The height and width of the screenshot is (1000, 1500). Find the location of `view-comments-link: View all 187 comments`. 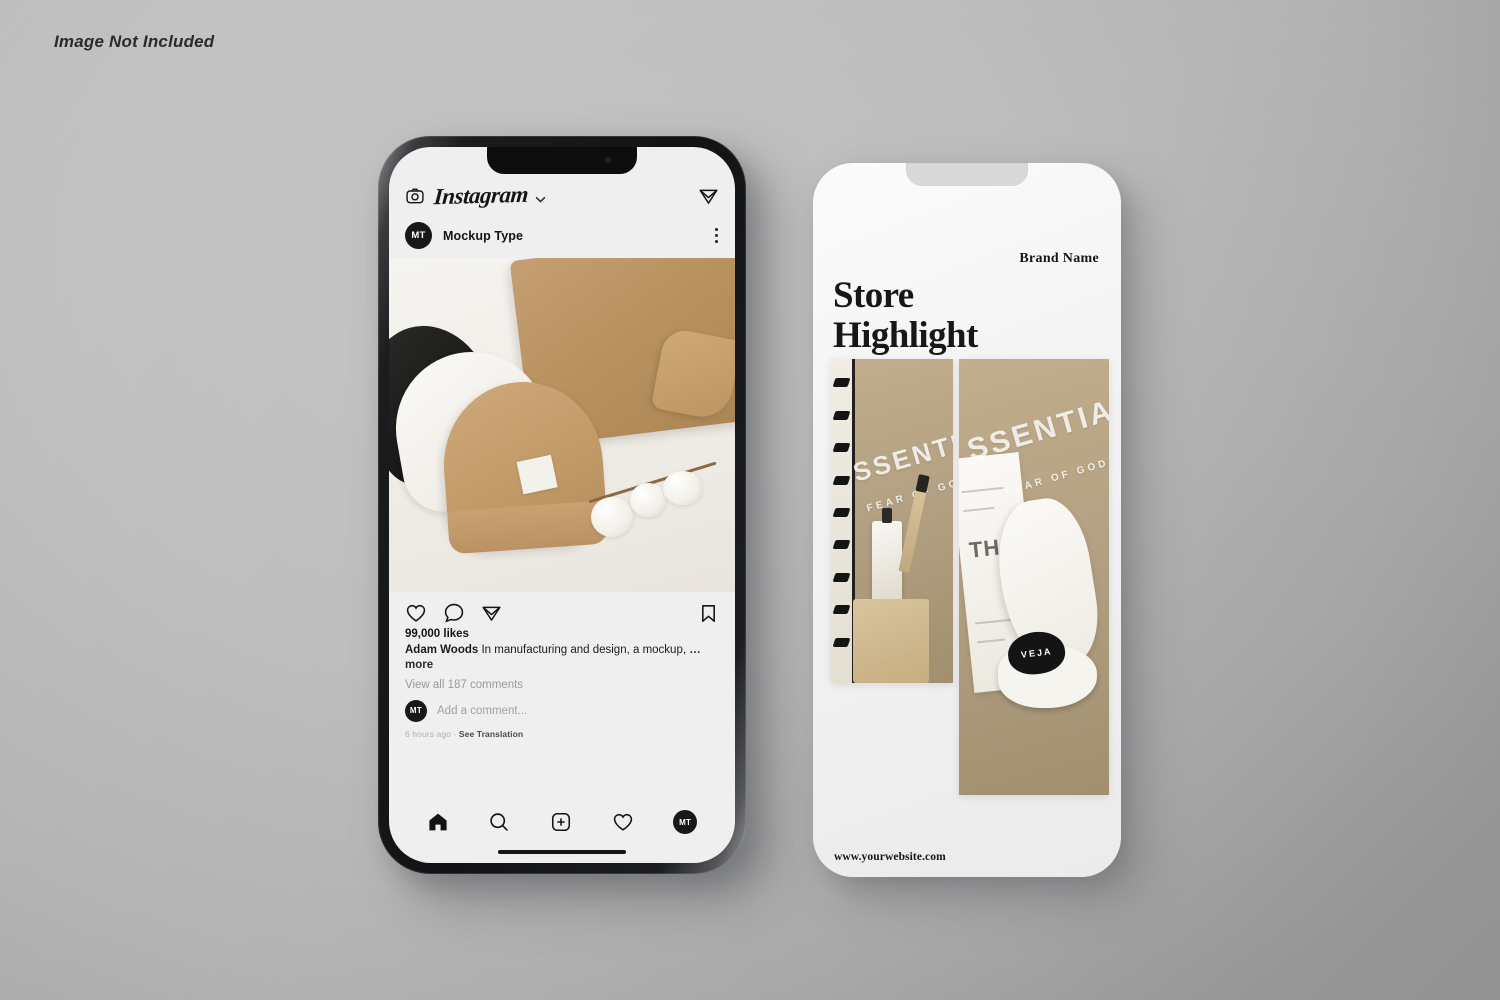

view-comments-link: View all 187 comments is located at coordinates (562, 685).